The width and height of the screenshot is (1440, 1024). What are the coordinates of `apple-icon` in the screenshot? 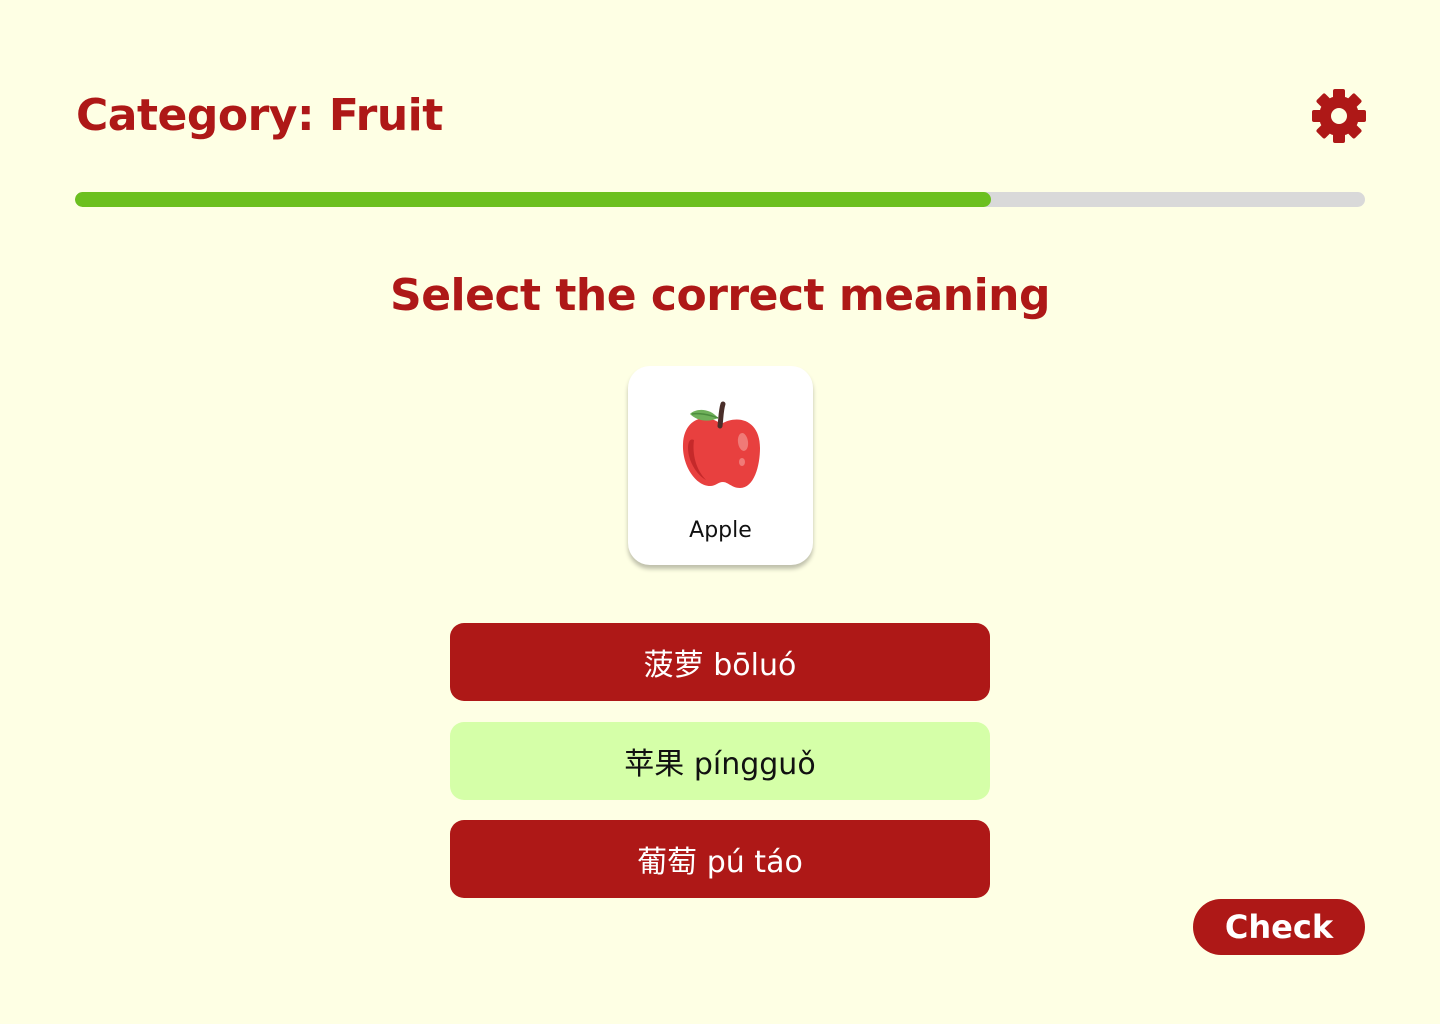 It's located at (721, 446).